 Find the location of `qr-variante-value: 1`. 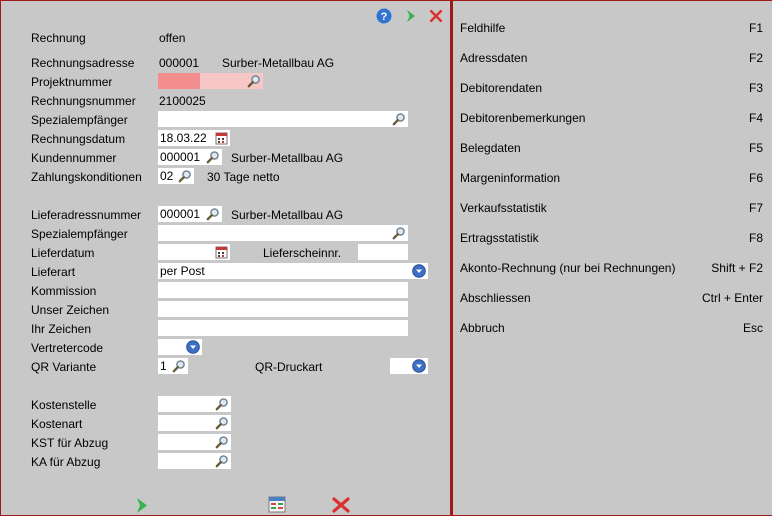

qr-variante-value: 1 is located at coordinates (163, 366).